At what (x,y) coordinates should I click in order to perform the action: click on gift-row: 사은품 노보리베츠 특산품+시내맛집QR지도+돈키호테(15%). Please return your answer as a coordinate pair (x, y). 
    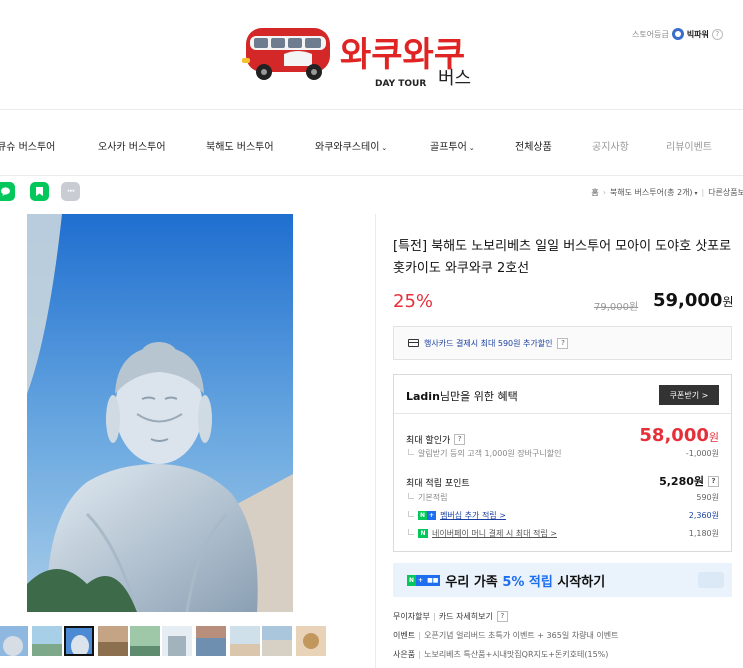
    Looking at the image, I should click on (500, 654).